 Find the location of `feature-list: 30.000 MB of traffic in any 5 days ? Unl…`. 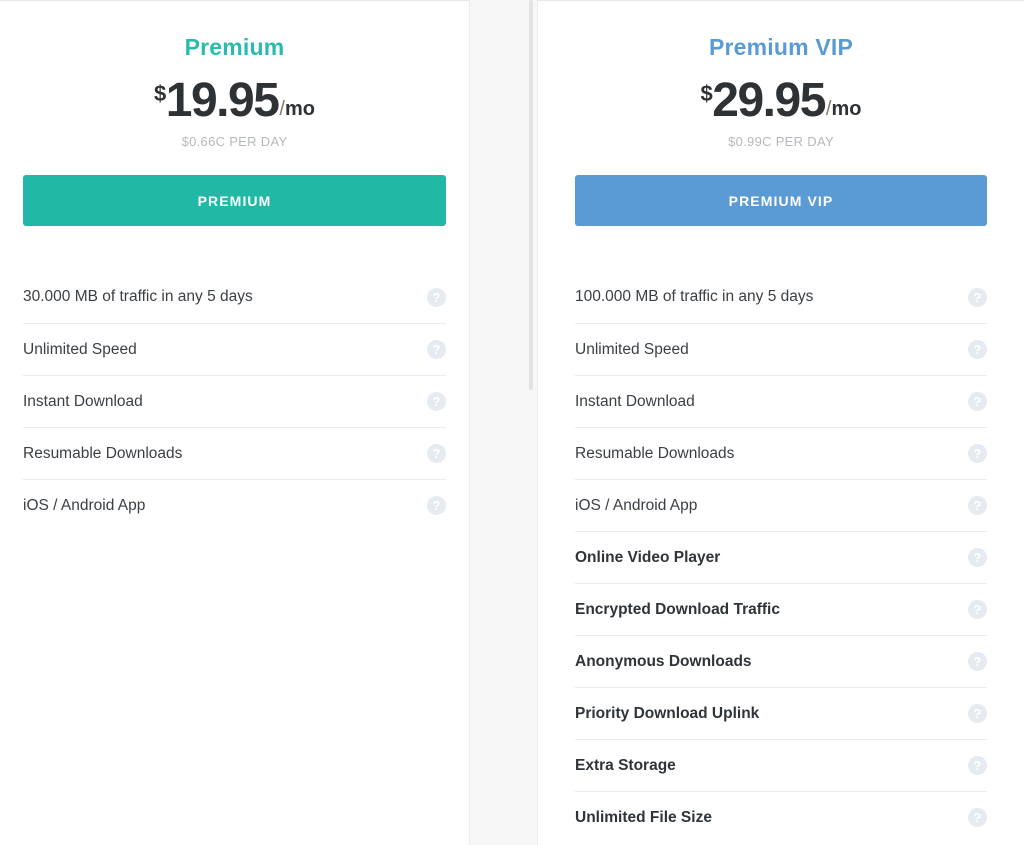

feature-list: 30.000 MB of traffic in any 5 days ? Unl… is located at coordinates (234, 401).